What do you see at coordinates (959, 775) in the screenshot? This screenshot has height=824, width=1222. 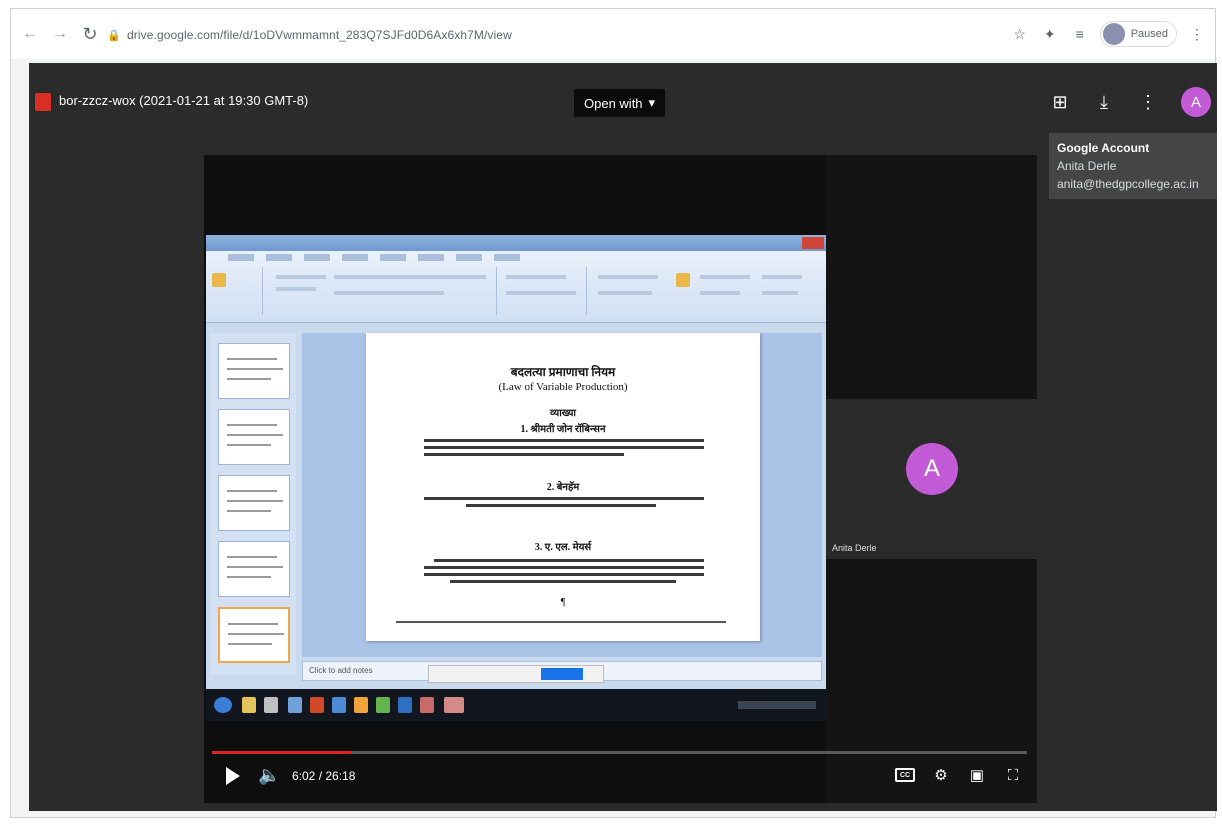 I see `player-right-controls: CC ⚙ ▣ ⛶` at bounding box center [959, 775].